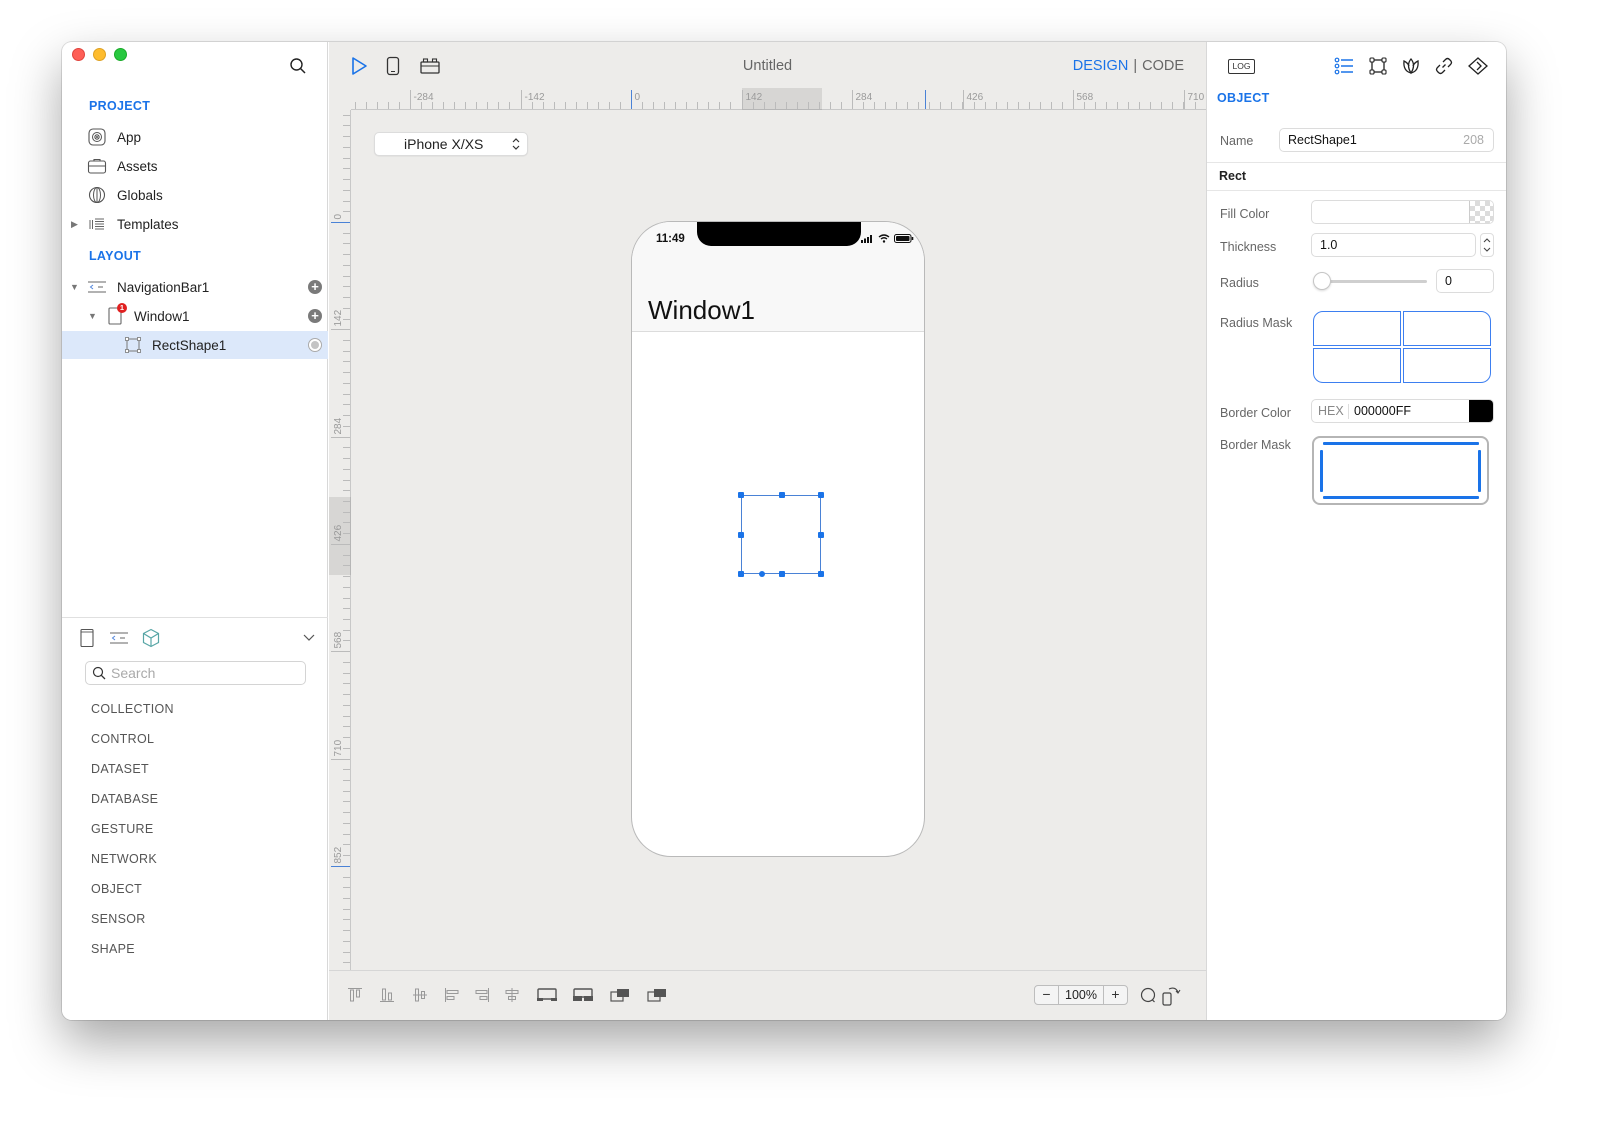 This screenshot has height=1124, width=1600. Describe the element at coordinates (1085, 97) in the screenshot. I see `ruler-label: 568` at that location.